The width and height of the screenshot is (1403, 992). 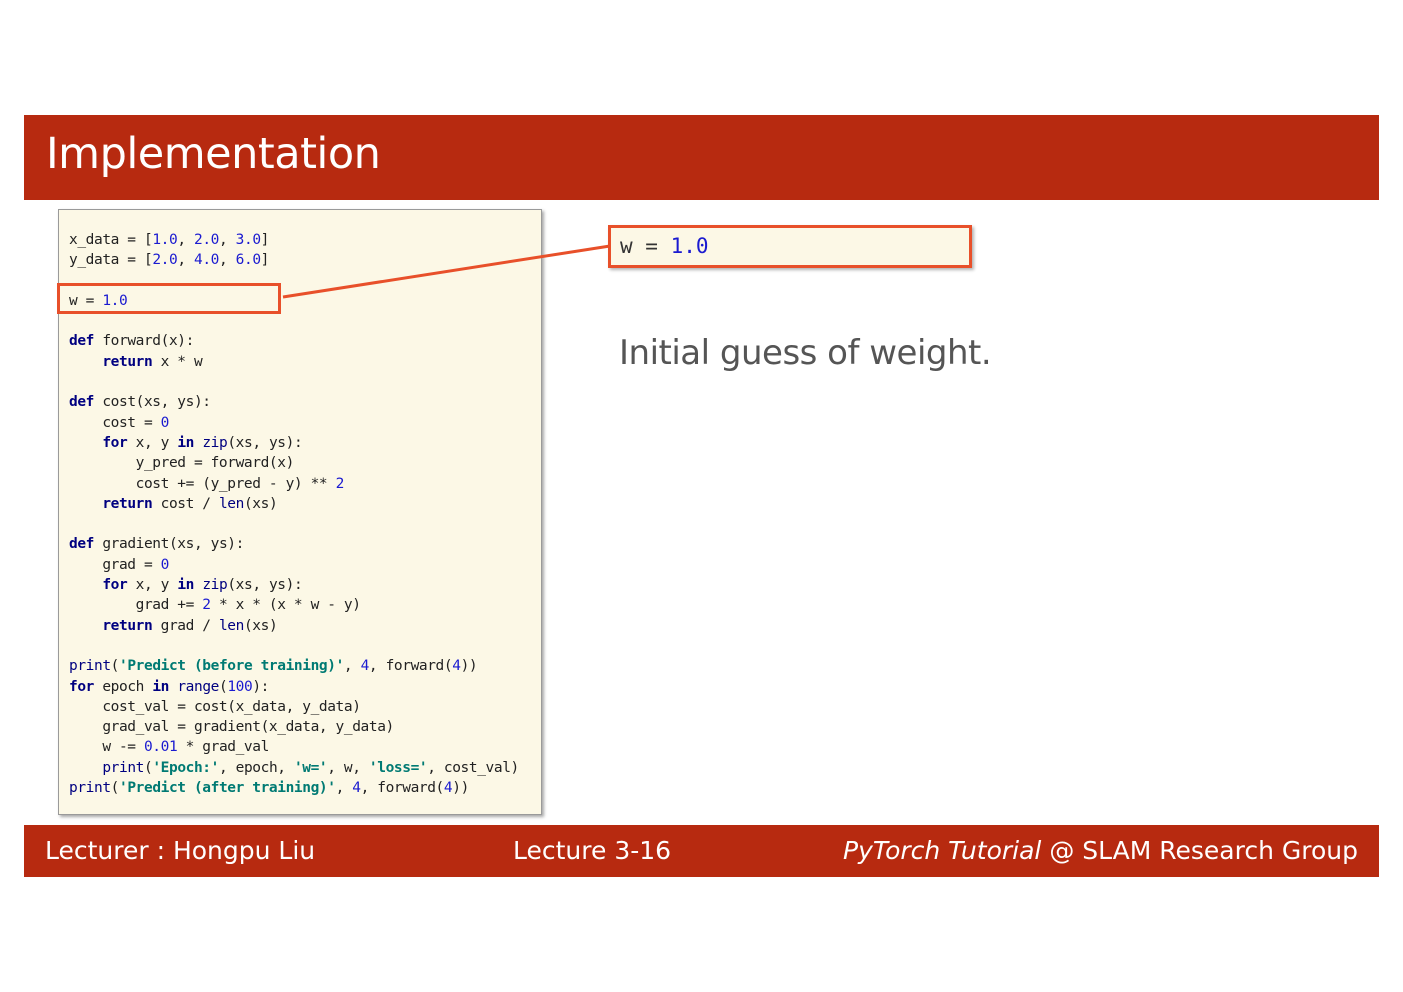 What do you see at coordinates (592, 850) in the screenshot?
I see `footer-lecture-number: Lecture 3-16` at bounding box center [592, 850].